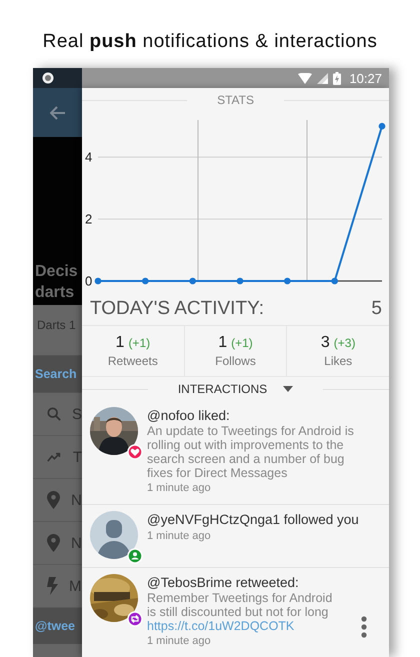  I want to click on counter-change: (+3), so click(345, 343).